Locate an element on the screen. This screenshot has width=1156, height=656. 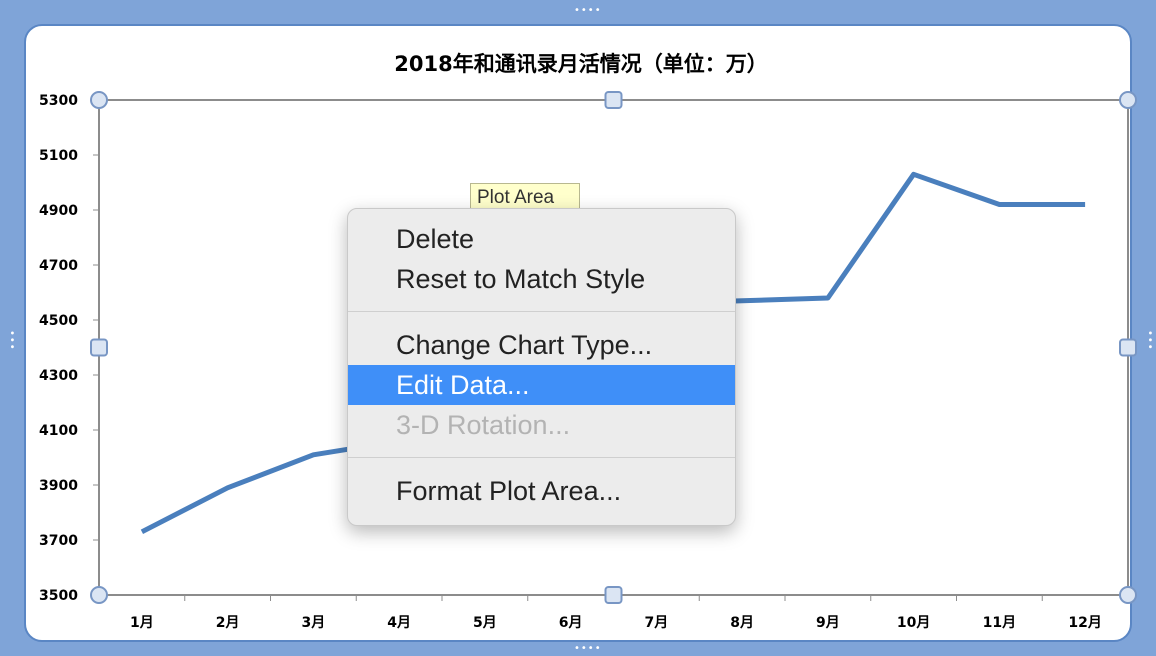
y-tick-label: 4500 is located at coordinates (58, 321).